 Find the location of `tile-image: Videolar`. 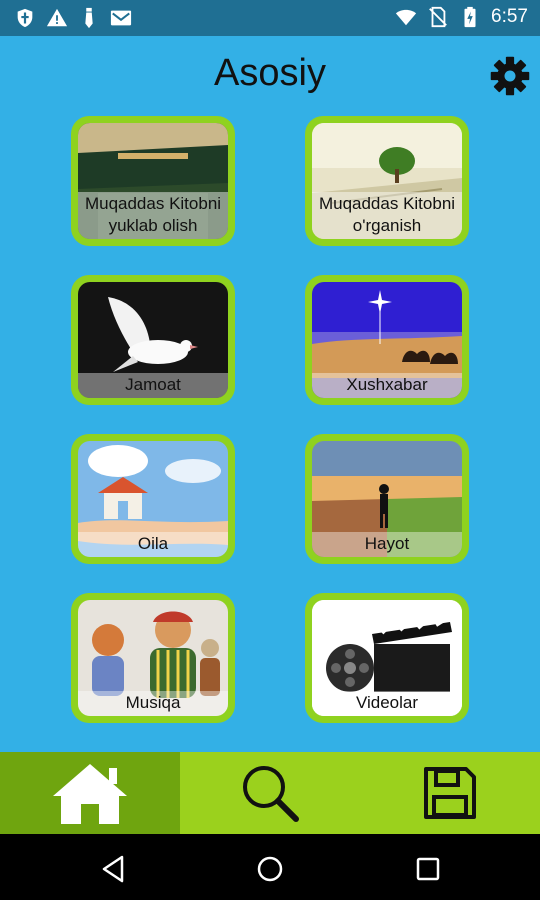

tile-image: Videolar is located at coordinates (387, 658).